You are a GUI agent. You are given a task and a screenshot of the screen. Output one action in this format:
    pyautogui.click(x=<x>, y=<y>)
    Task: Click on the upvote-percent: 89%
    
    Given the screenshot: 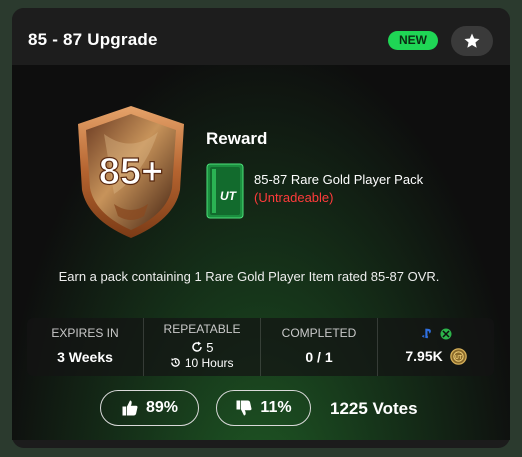 What is the action you would take?
    pyautogui.click(x=162, y=407)
    